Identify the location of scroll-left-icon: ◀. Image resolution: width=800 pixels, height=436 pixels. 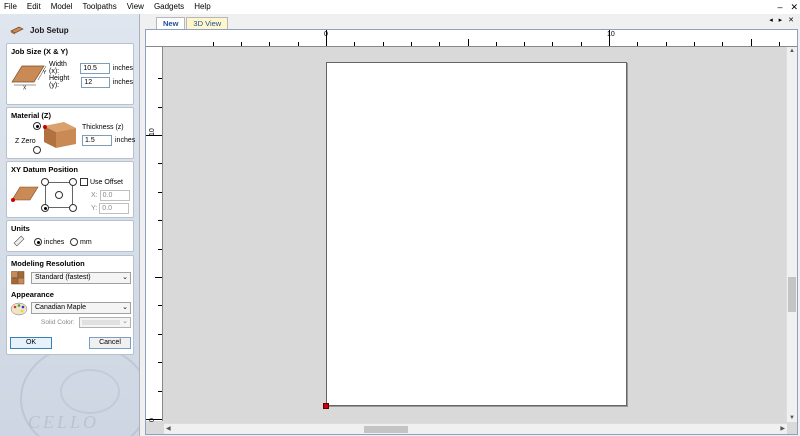
(168, 429).